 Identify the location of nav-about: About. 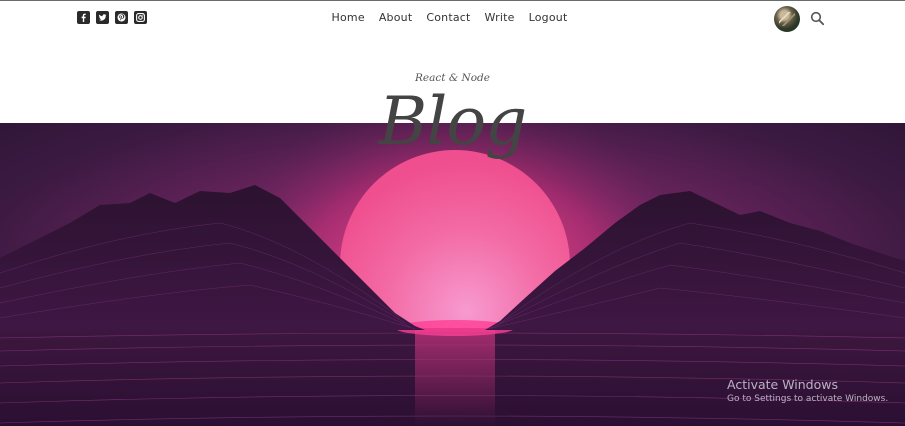
(396, 17).